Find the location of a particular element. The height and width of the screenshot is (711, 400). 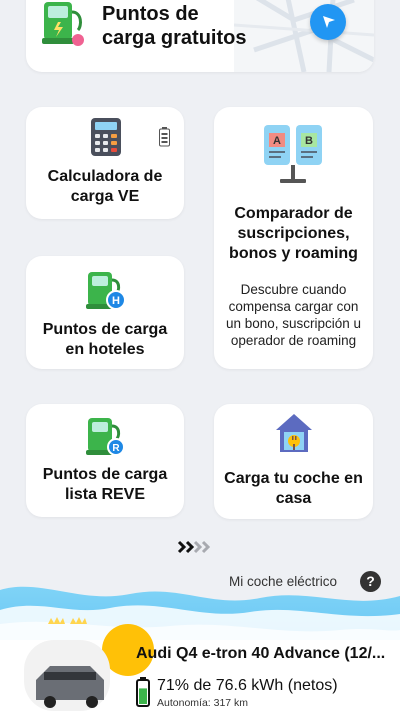

battery-small-icon is located at coordinates (164, 137).